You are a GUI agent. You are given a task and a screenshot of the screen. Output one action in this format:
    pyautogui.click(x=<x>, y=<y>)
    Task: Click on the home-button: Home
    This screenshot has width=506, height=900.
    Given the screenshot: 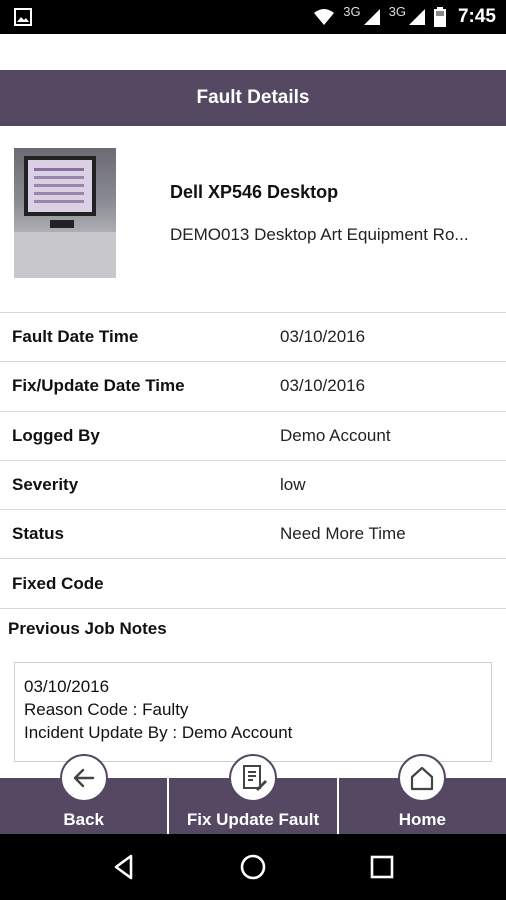 What is the action you would take?
    pyautogui.click(x=422, y=794)
    